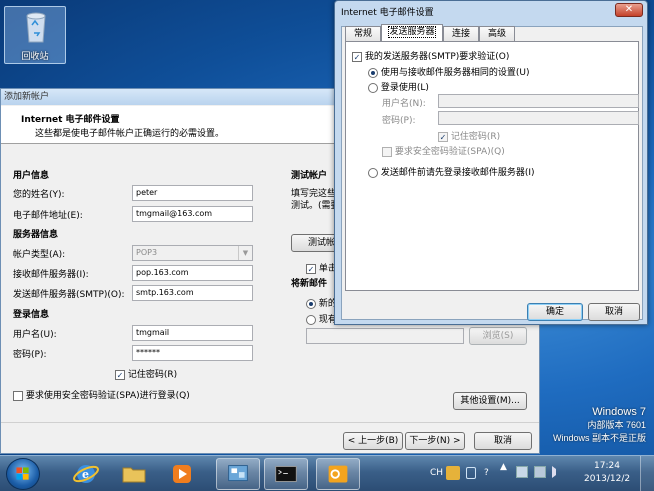 The height and width of the screenshot is (491, 654). Describe the element at coordinates (453, 473) in the screenshot. I see `ime-icon` at that location.